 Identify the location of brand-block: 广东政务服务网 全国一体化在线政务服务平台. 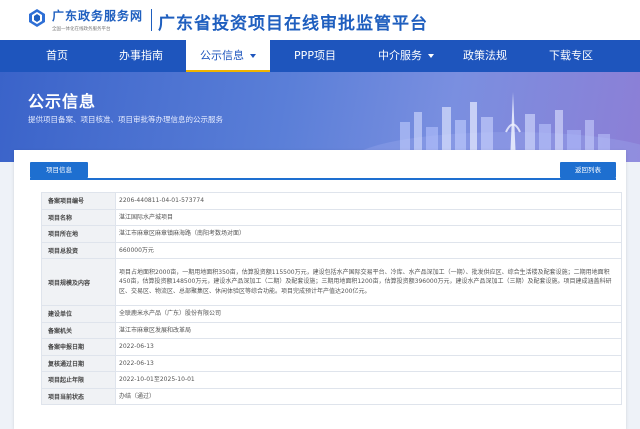
(97, 19).